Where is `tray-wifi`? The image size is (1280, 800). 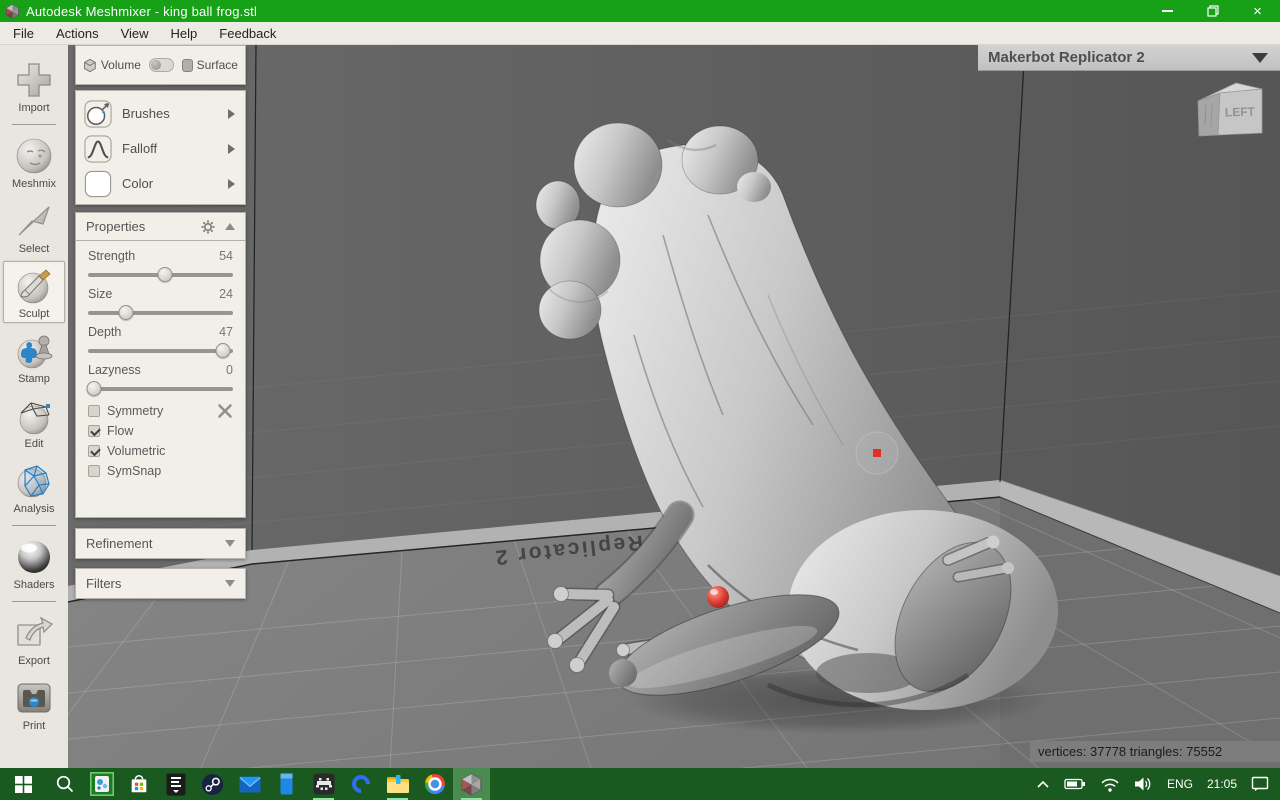
tray-wifi is located at coordinates (1110, 784).